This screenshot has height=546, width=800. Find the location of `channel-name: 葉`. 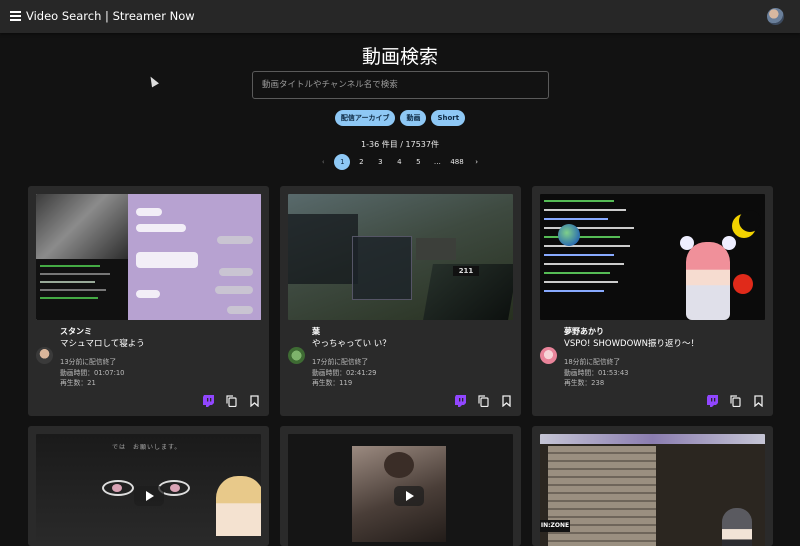

channel-name: 葉 is located at coordinates (316, 331).